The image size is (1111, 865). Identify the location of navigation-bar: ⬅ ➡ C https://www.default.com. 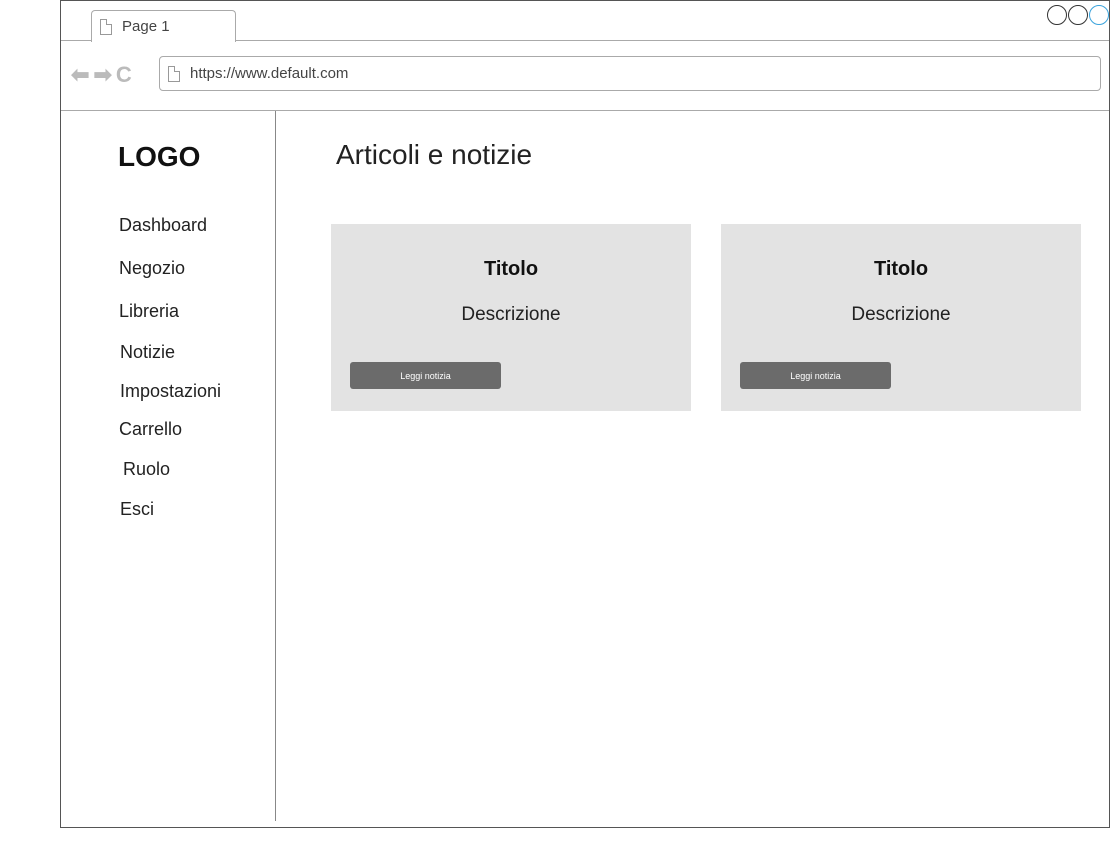
(585, 76).